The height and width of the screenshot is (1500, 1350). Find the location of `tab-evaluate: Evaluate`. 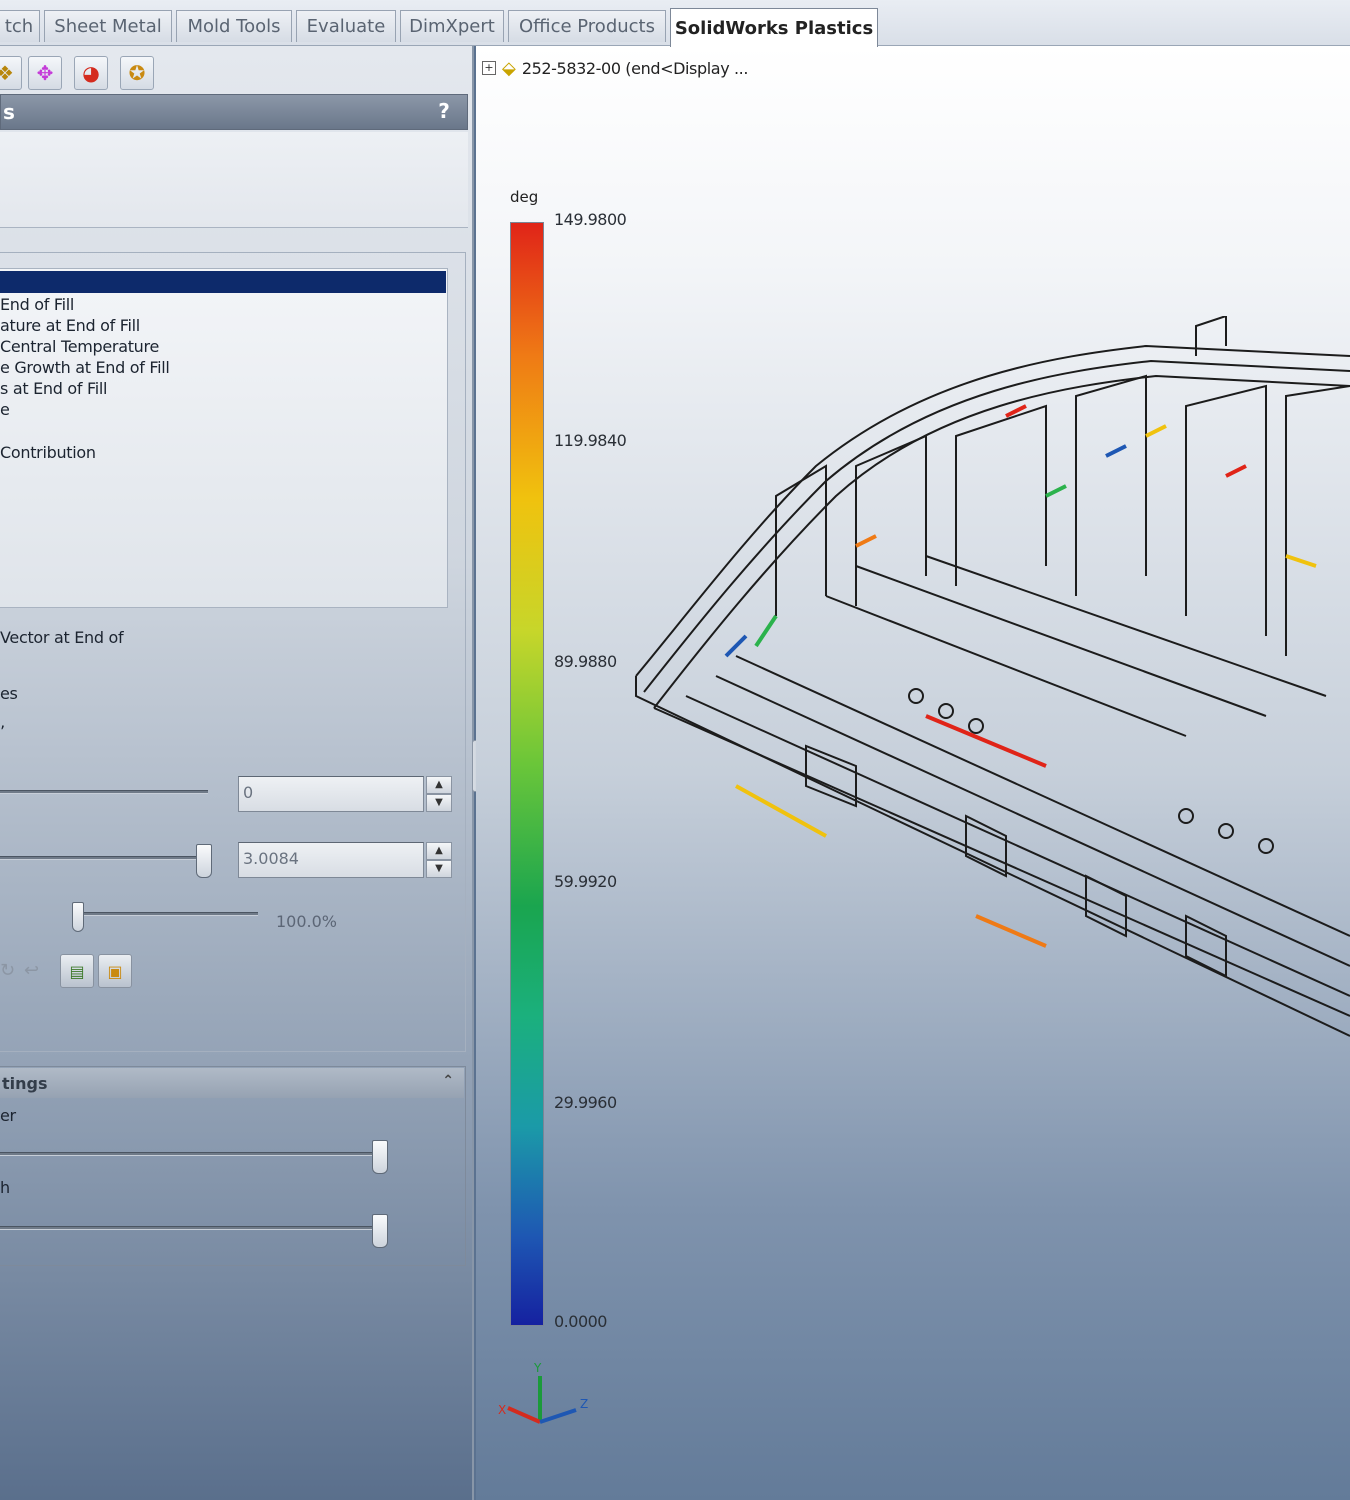

tab-evaluate: Evaluate is located at coordinates (346, 26).